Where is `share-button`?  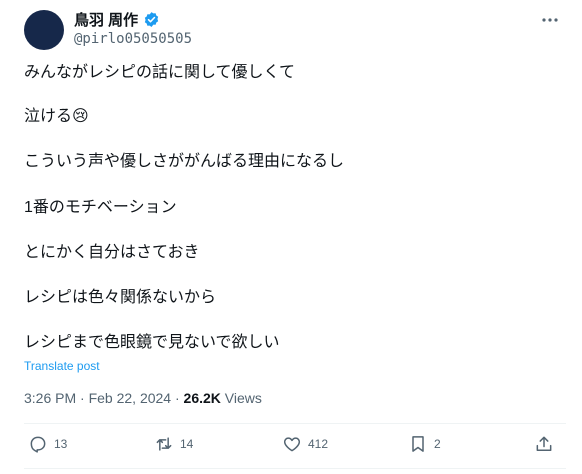 share-button is located at coordinates (544, 444).